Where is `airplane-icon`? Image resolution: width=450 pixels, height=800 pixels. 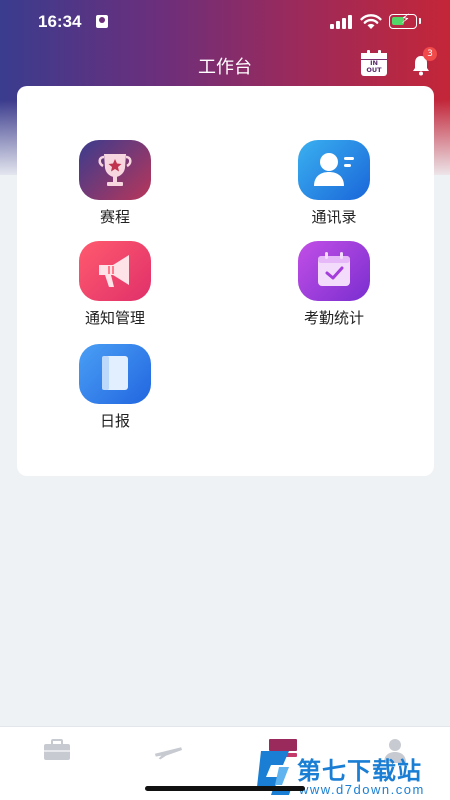 airplane-icon is located at coordinates (168, 750).